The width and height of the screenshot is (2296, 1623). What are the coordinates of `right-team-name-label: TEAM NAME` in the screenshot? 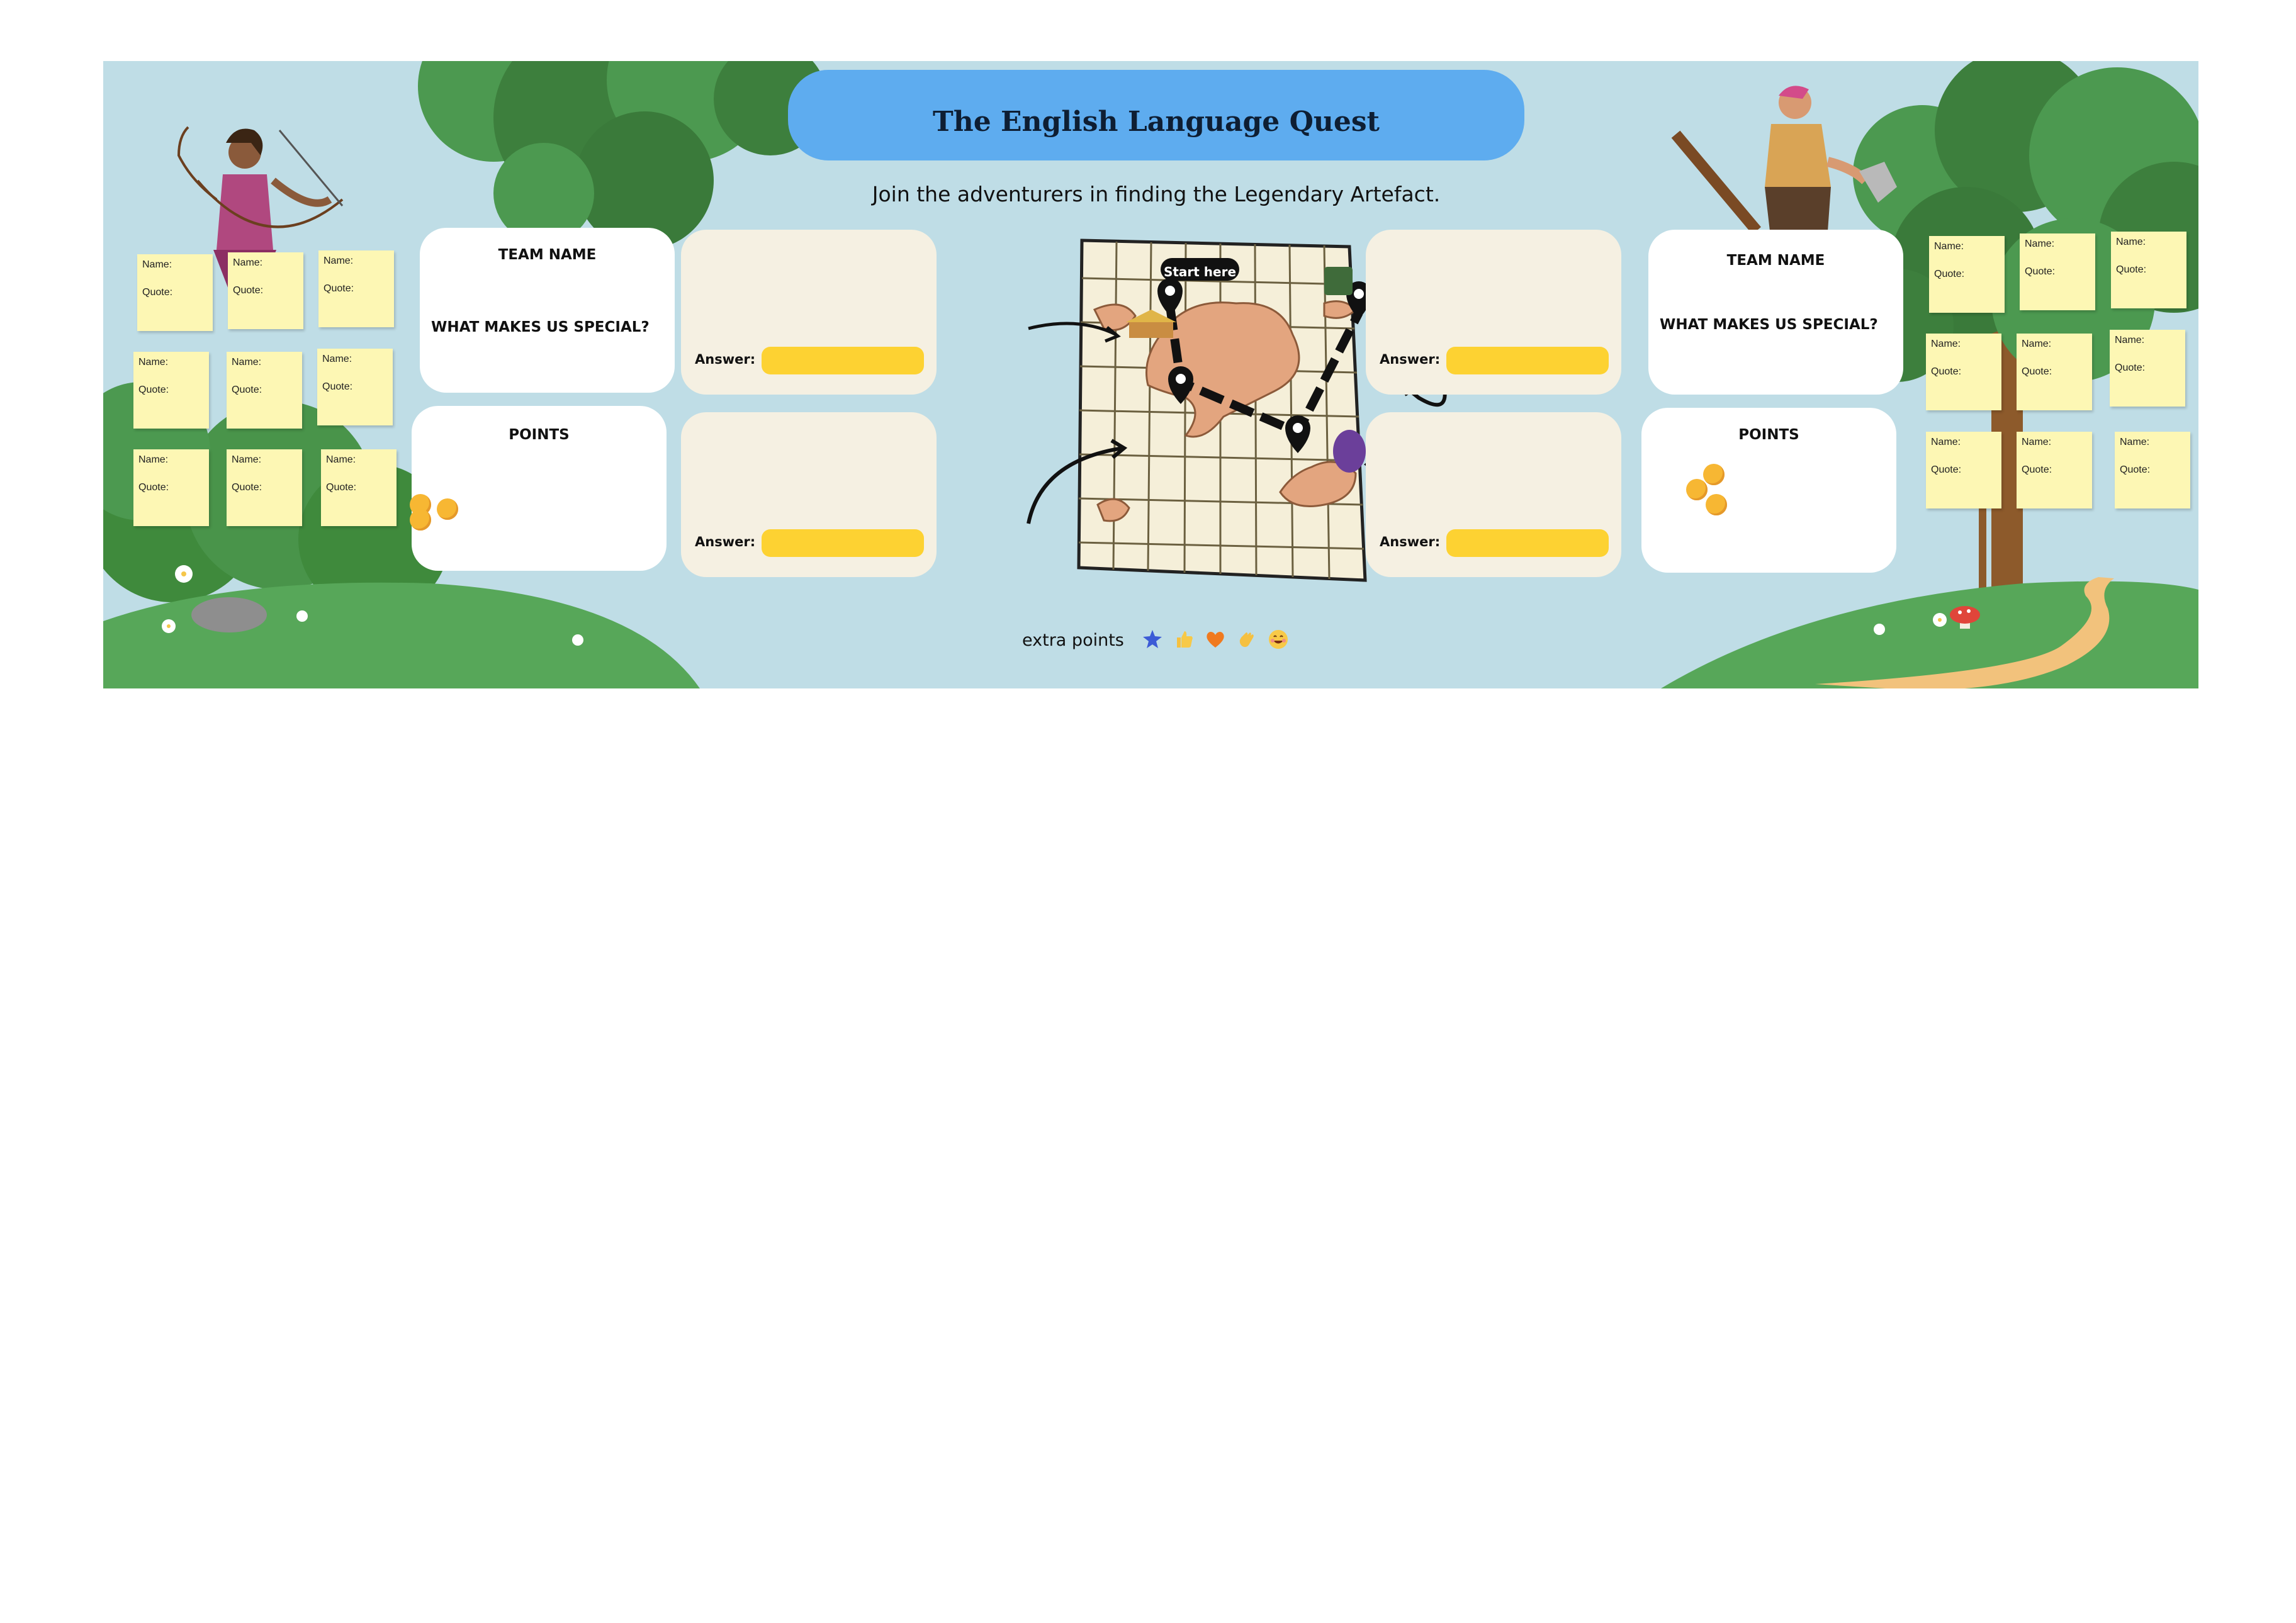 It's located at (1776, 260).